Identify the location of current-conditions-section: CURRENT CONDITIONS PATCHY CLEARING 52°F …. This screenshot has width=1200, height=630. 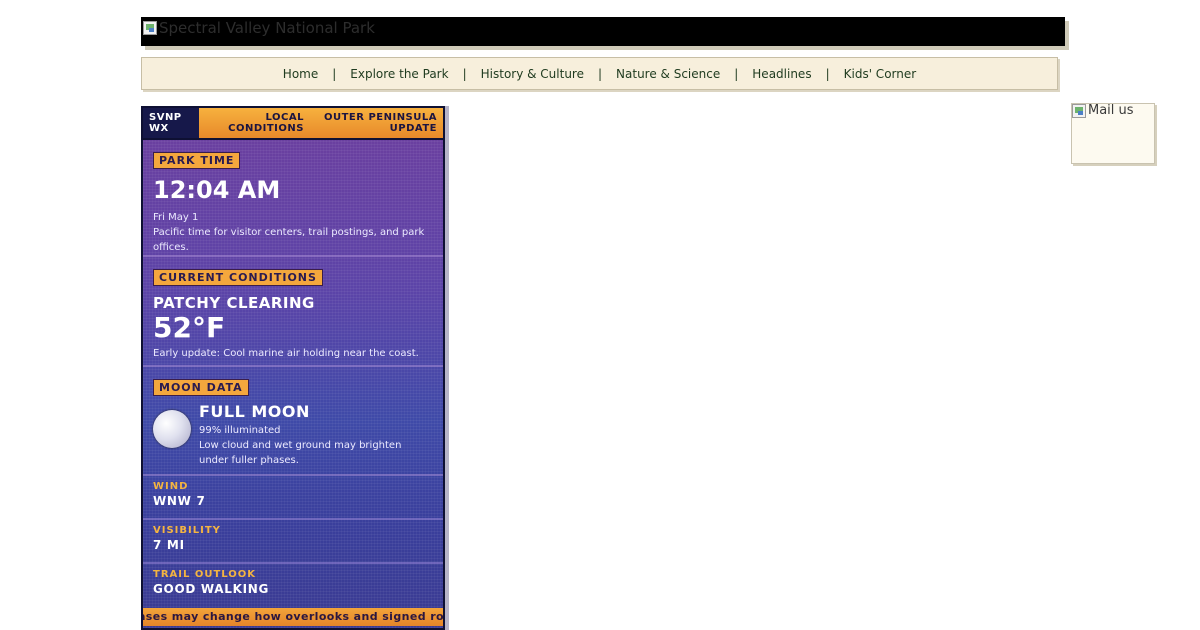
(293, 312).